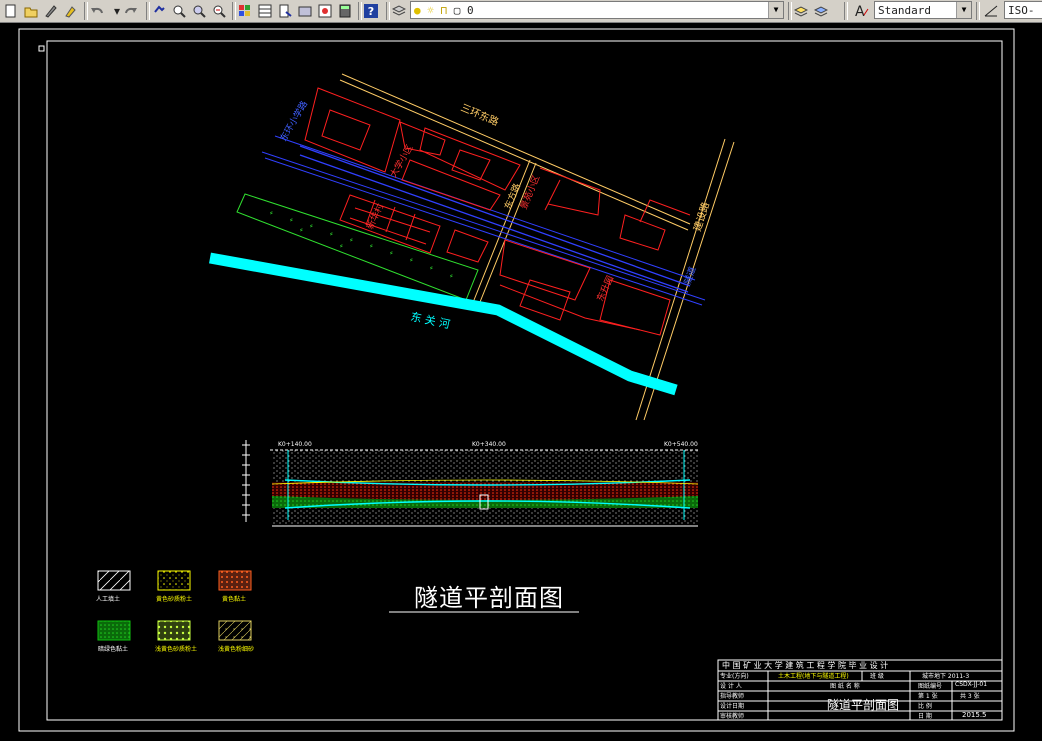 The height and width of the screenshot is (741, 1042). Describe the element at coordinates (159, 11) in the screenshot. I see `pan-icon` at that location.